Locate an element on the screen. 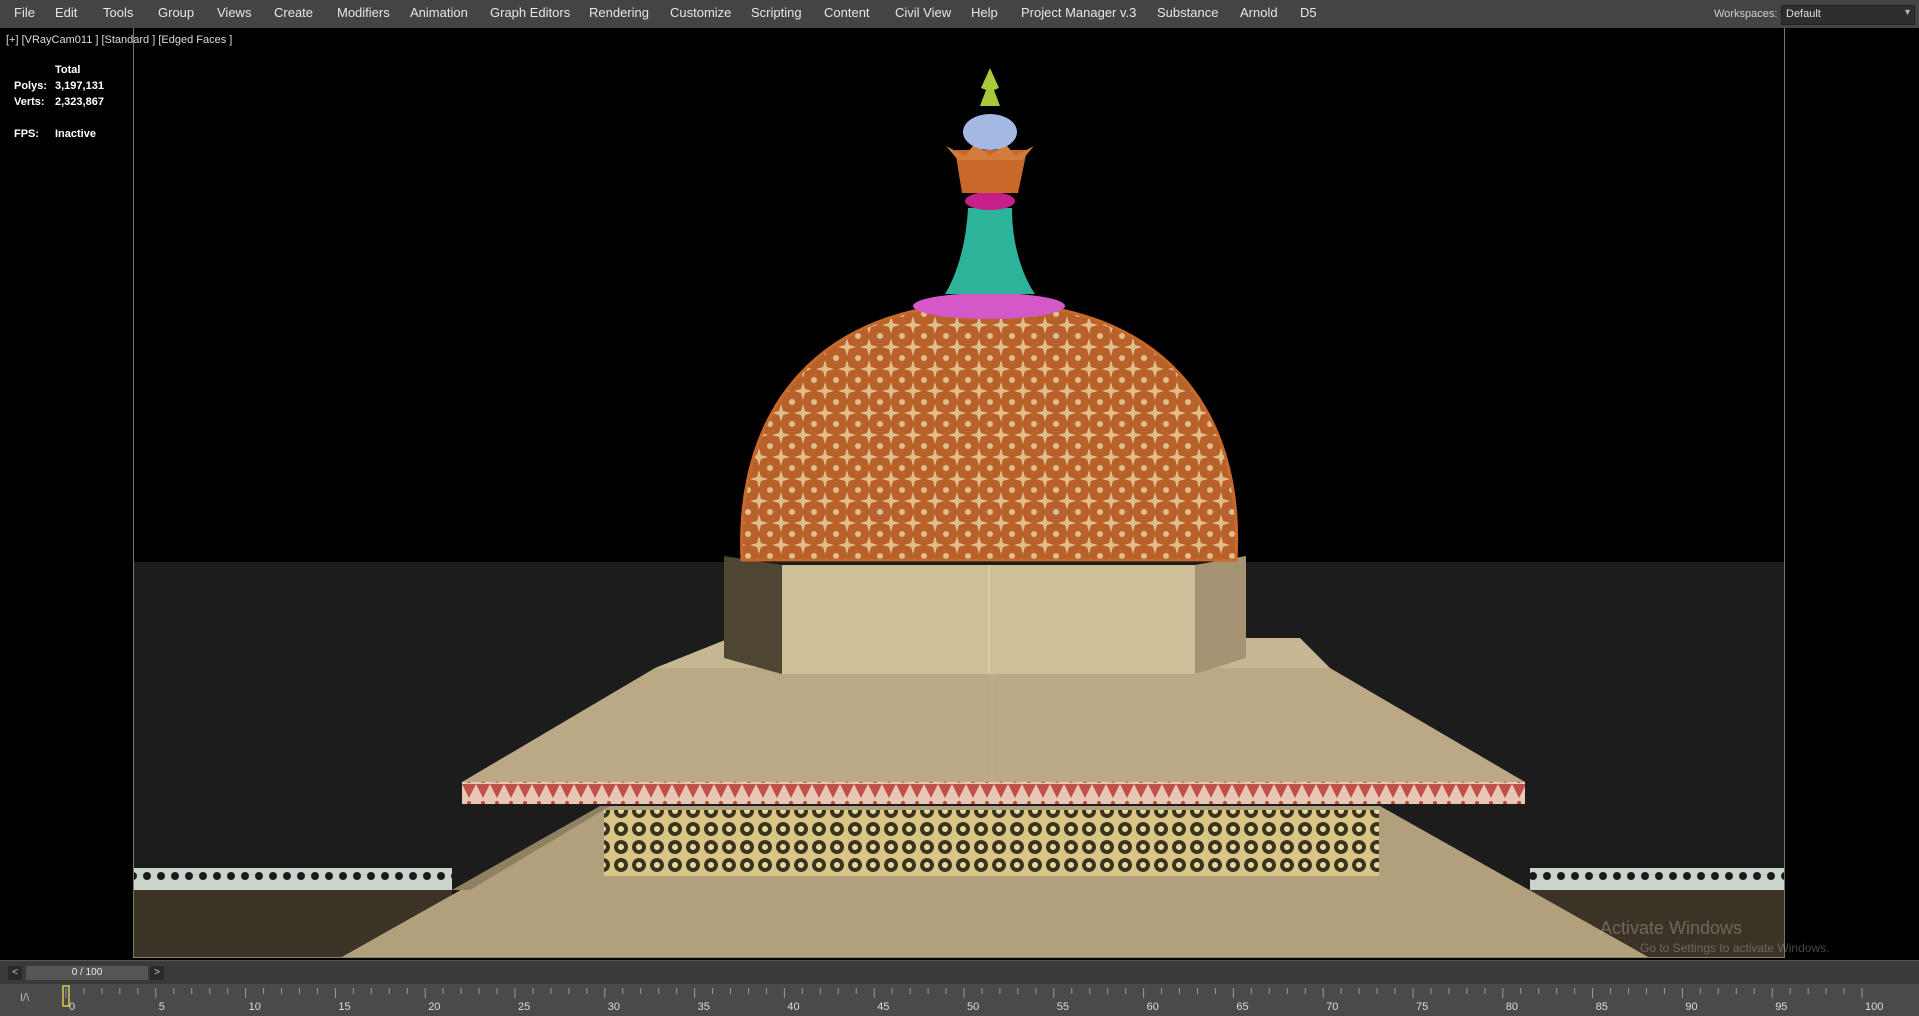  ruler-tick-label: 55 is located at coordinates (1063, 1007).